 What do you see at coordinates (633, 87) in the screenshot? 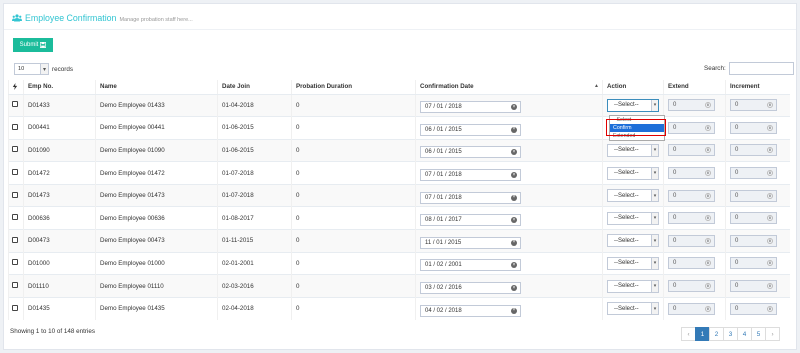
I see `column-header-action: Action` at bounding box center [633, 87].